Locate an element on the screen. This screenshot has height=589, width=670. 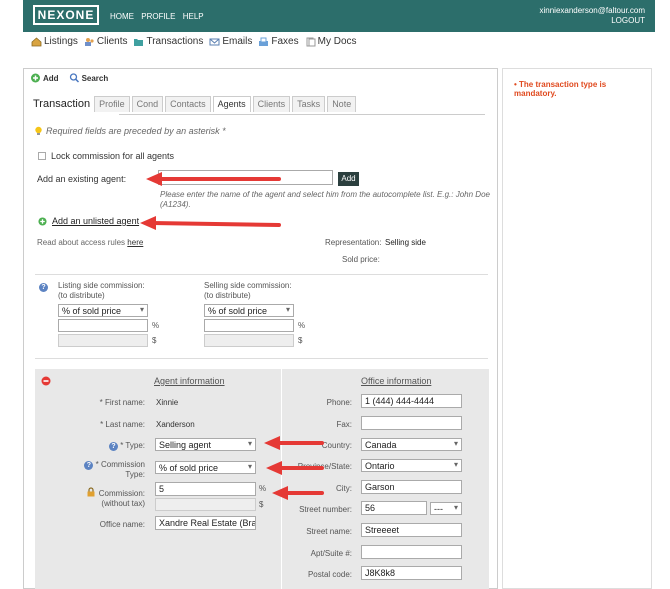
nexone-logo: NEXONE is located at coordinates (66, 15).